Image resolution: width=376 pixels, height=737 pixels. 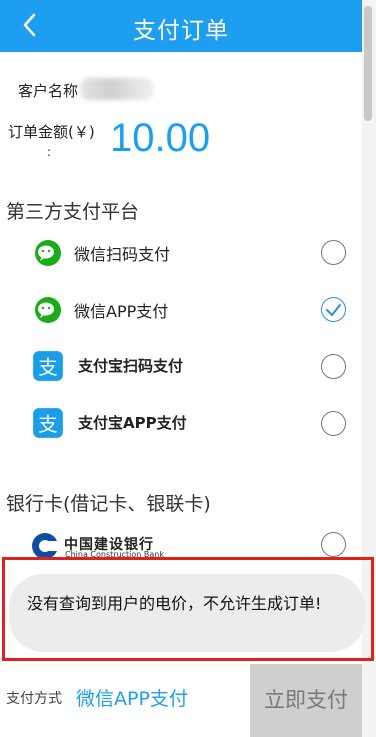 I want to click on error-toast: 没有查询到用户的电价，不允许生成订单!, so click(x=187, y=613).